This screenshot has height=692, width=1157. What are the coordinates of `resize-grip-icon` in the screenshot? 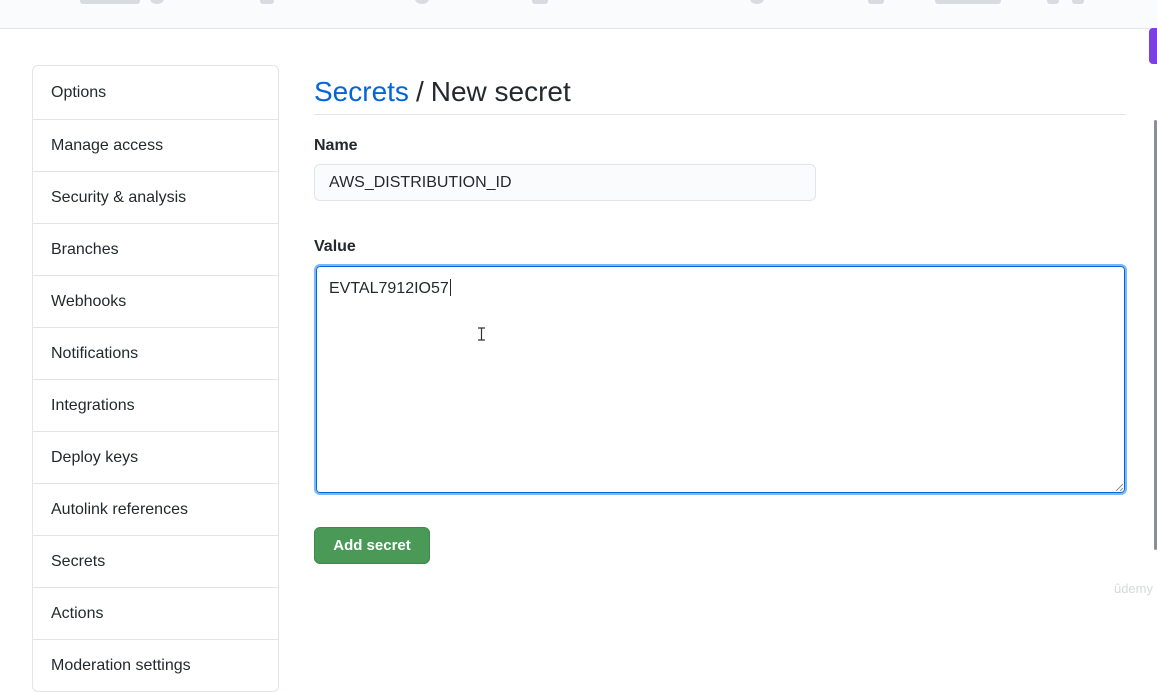 It's located at (1119, 487).